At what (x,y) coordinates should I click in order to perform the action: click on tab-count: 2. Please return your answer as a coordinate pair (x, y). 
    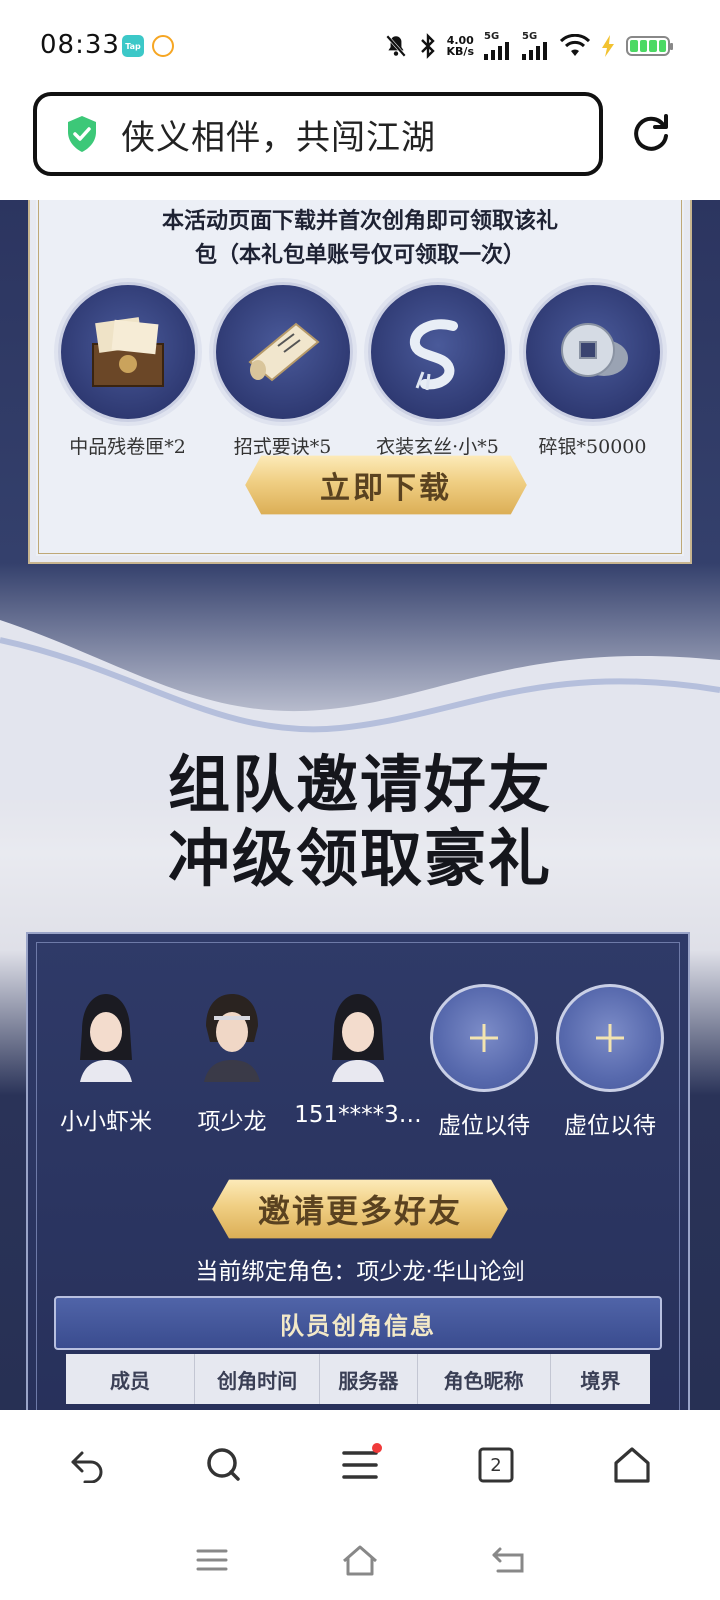
    Looking at the image, I should click on (496, 1465).